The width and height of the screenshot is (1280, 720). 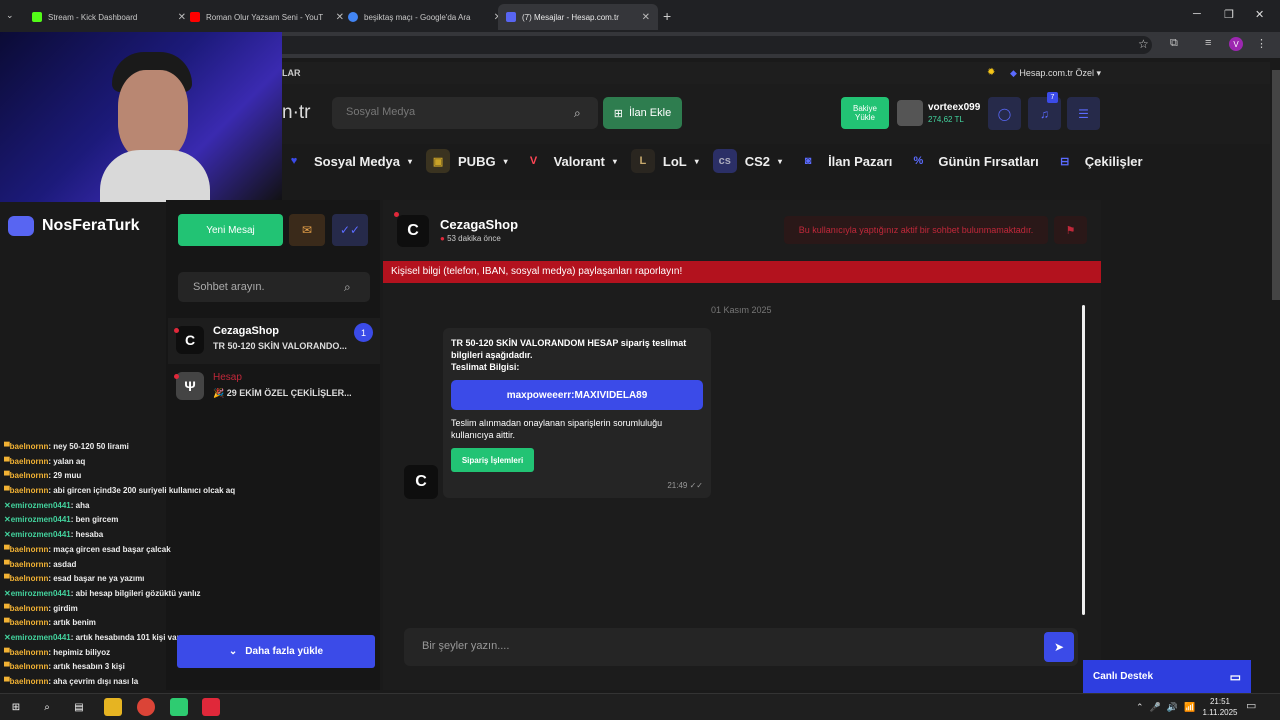 I want to click on kick-app-icon, so click(x=179, y=707).